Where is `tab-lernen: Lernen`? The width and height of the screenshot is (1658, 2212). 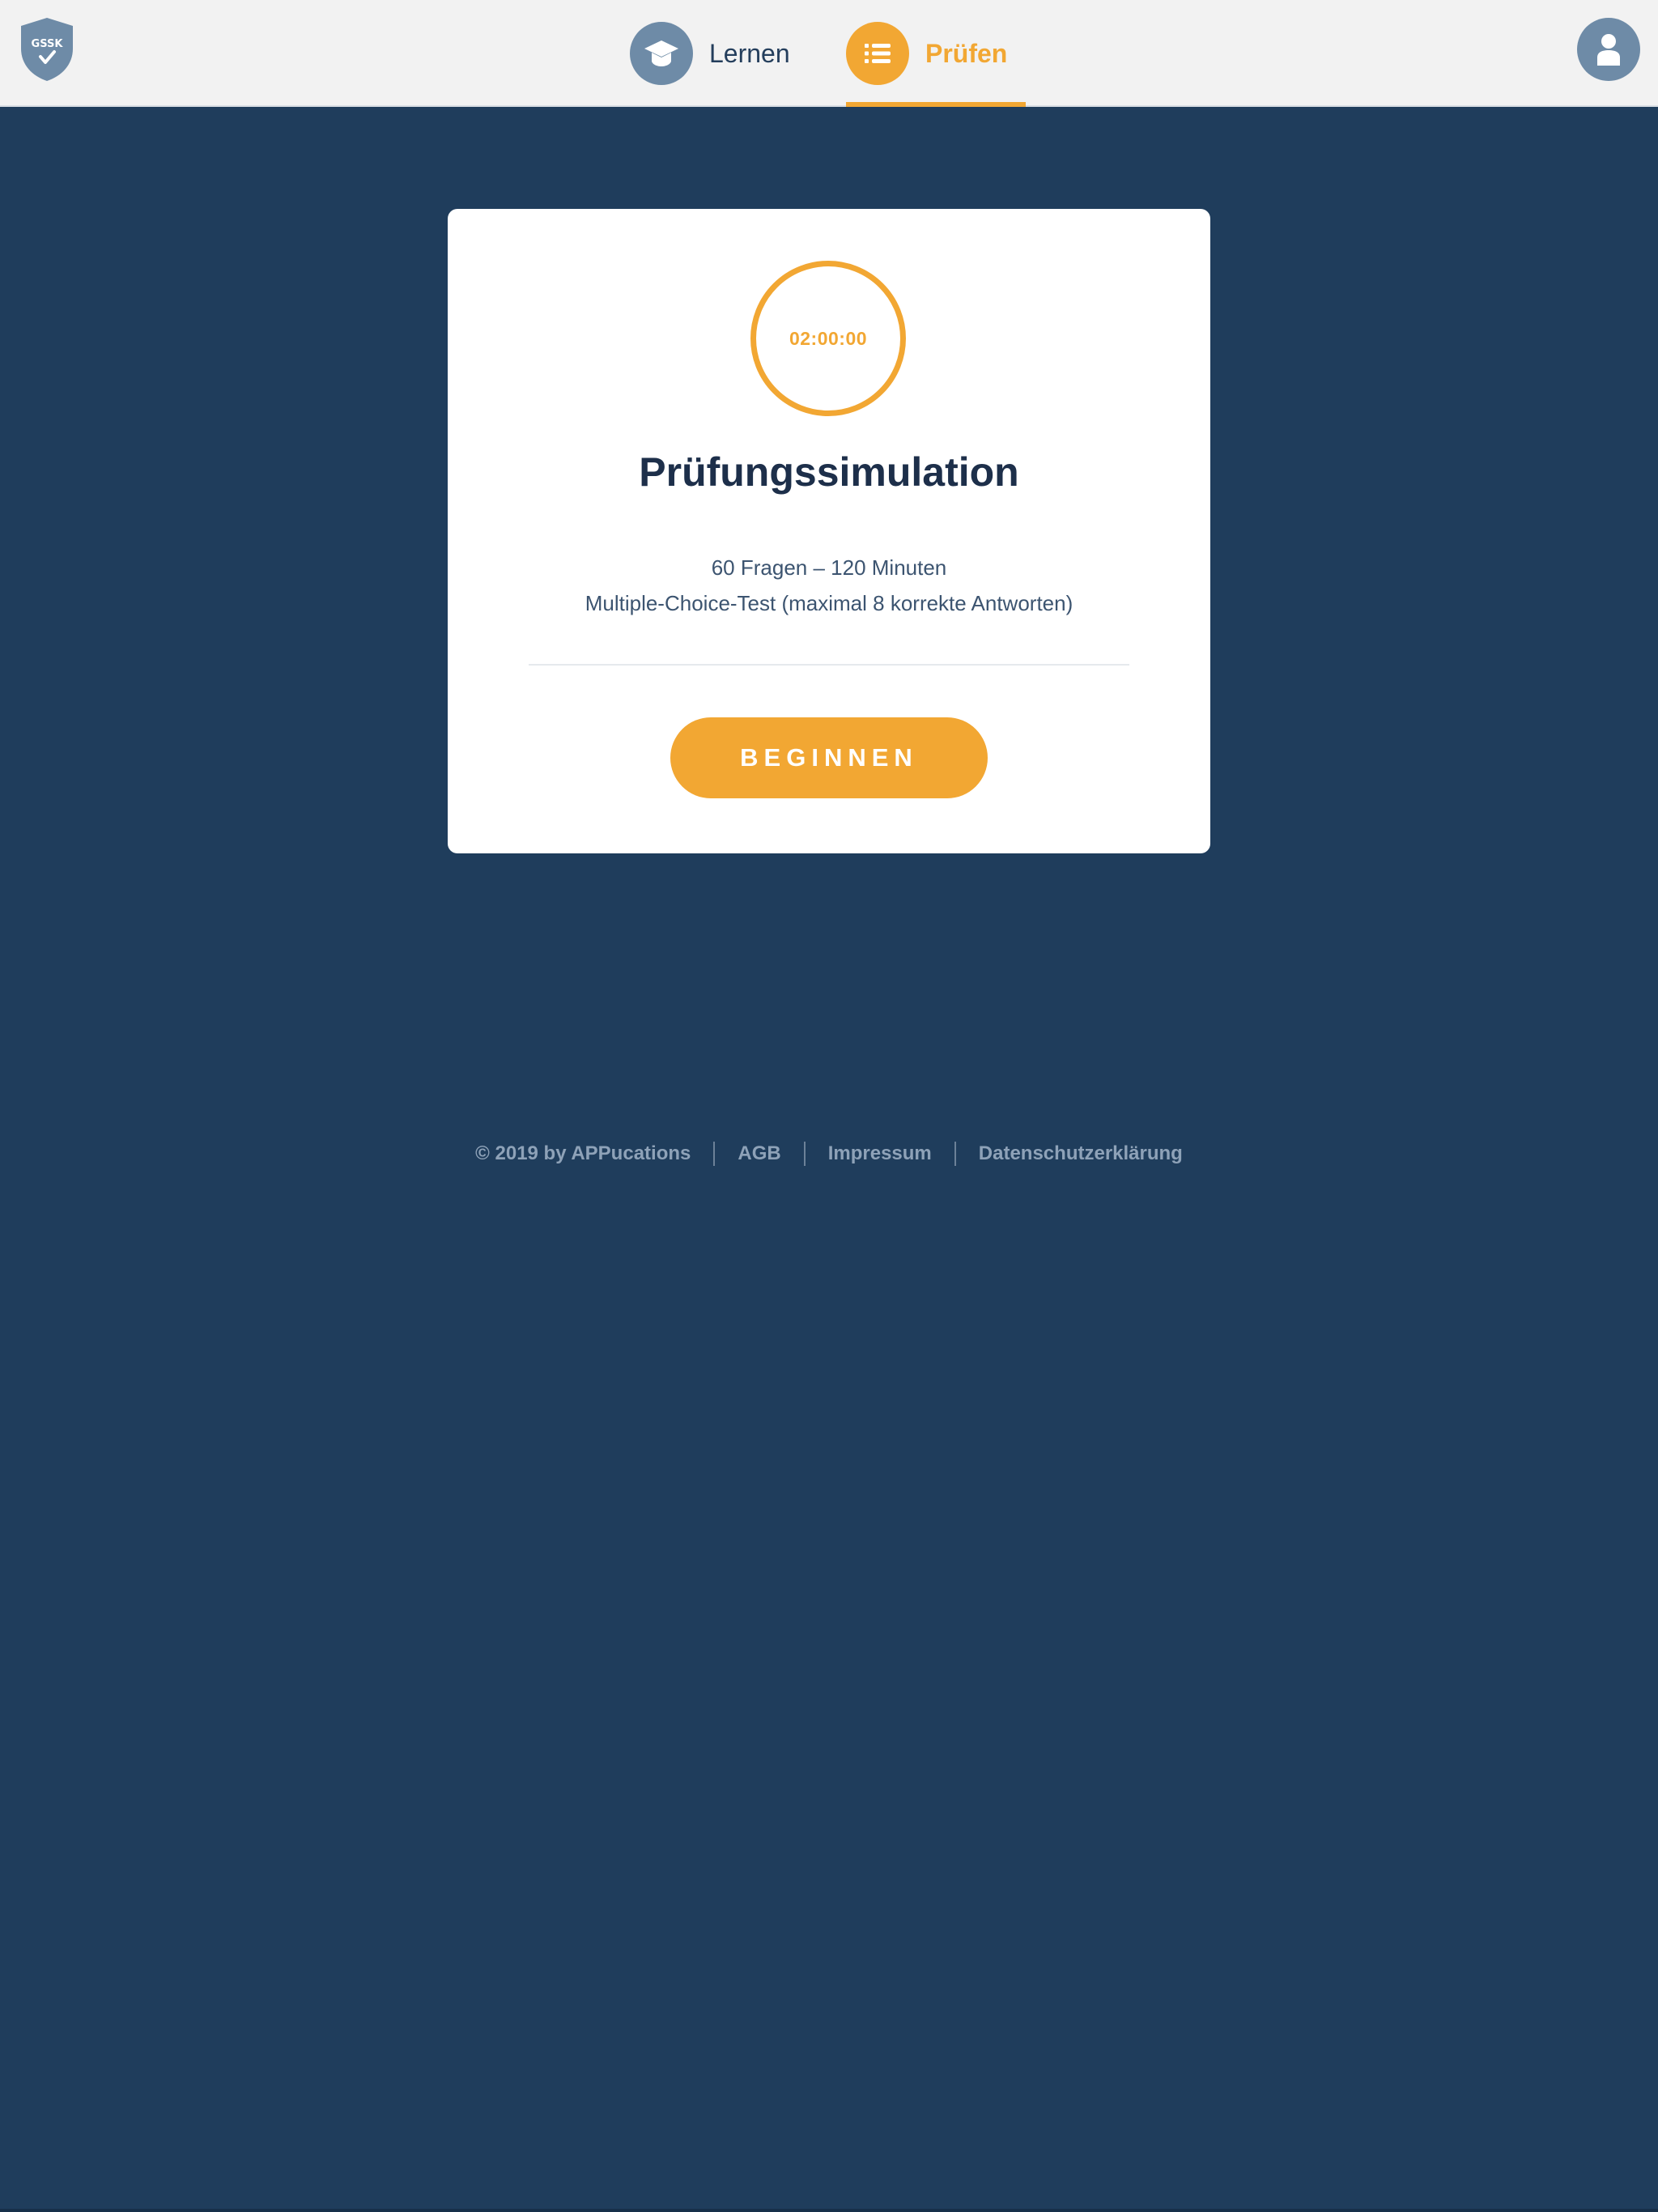
tab-lernen: Lernen is located at coordinates (710, 54).